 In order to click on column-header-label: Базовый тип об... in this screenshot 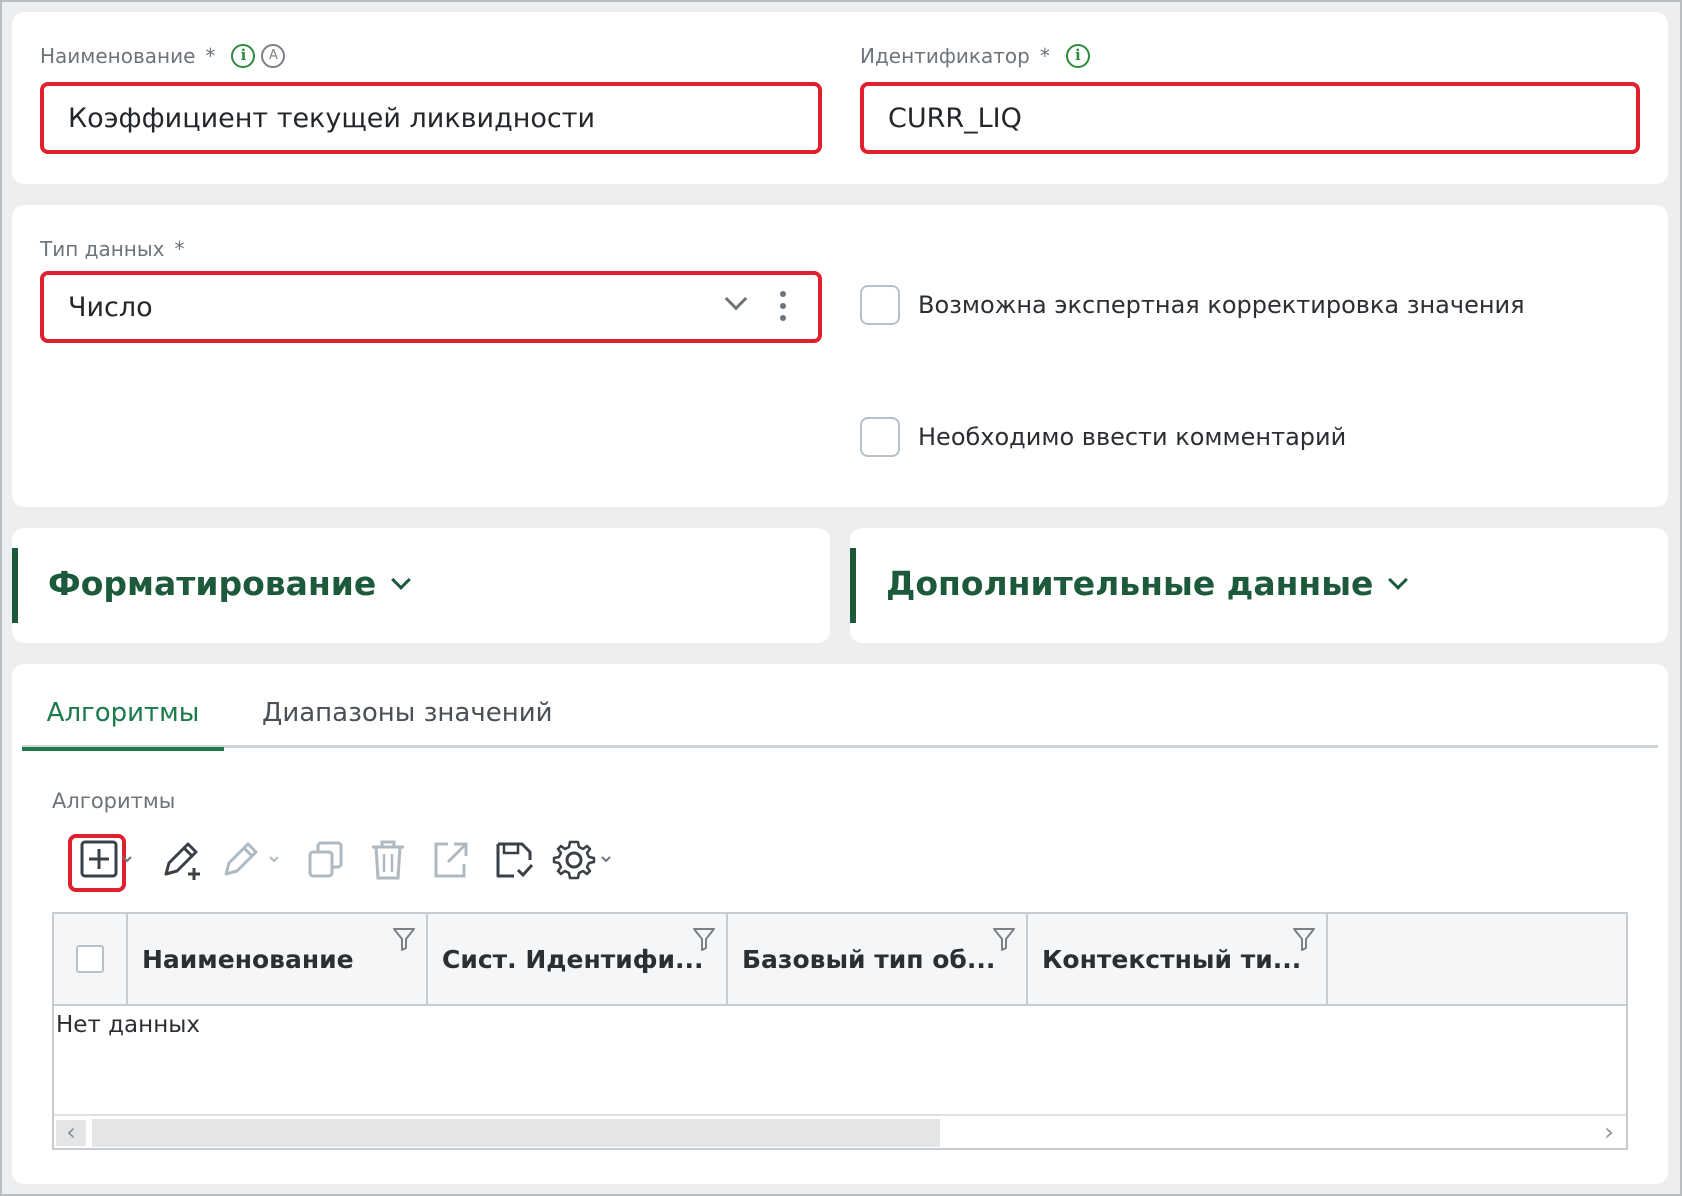, I will do `click(869, 959)`.